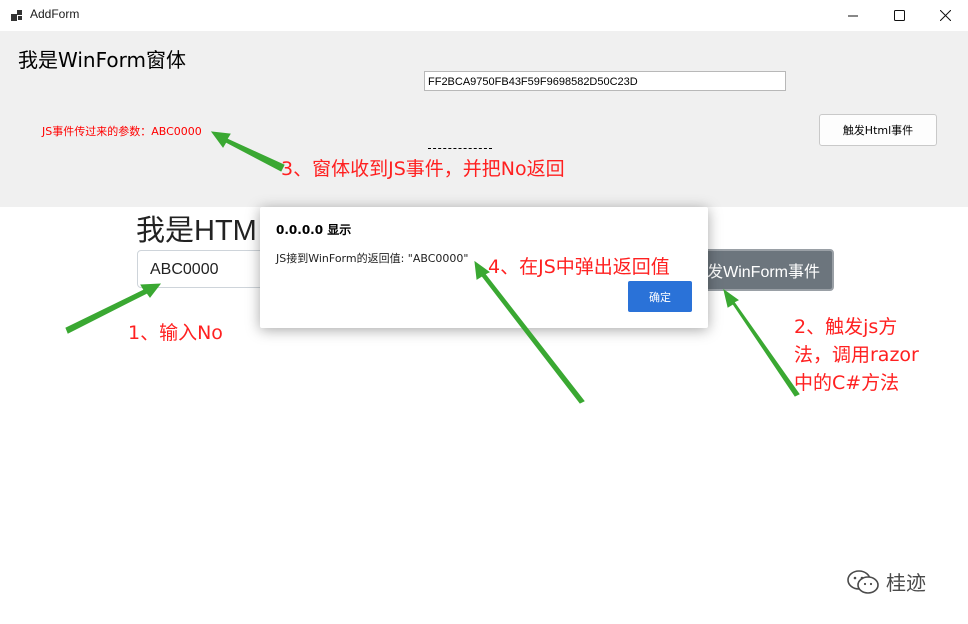  What do you see at coordinates (906, 583) in the screenshot?
I see `watermark-text: 桂迹` at bounding box center [906, 583].